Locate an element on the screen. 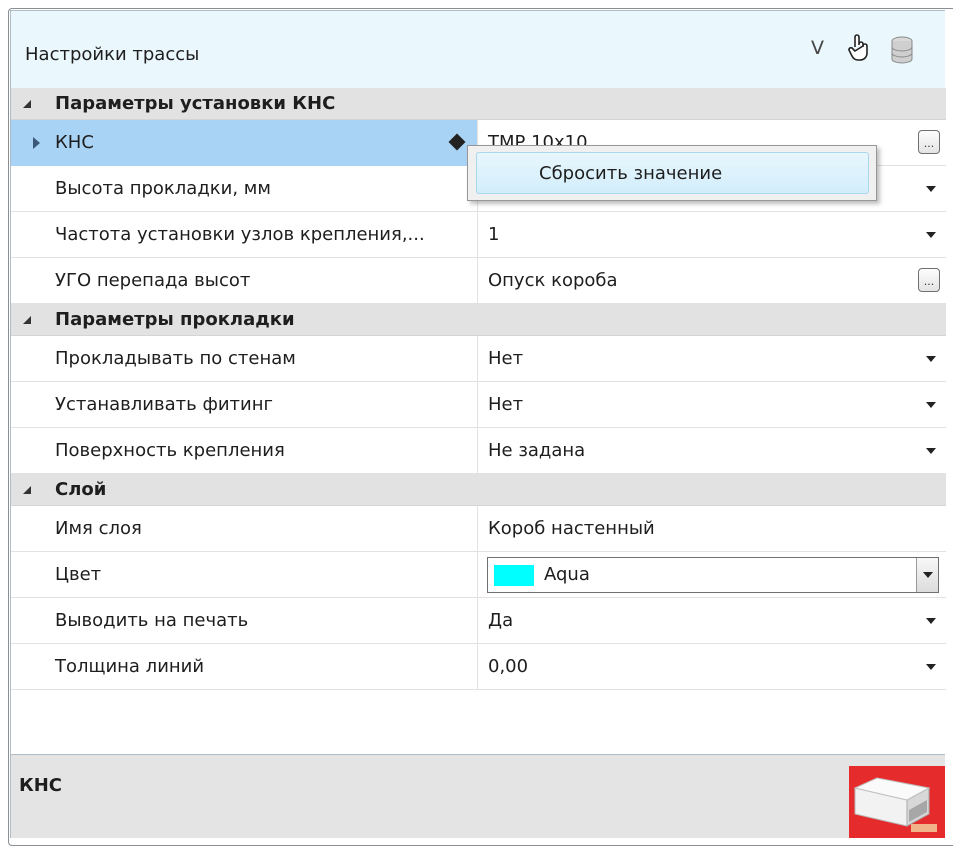 The image size is (953, 850). property-value: Опуск короба is located at coordinates (553, 280).